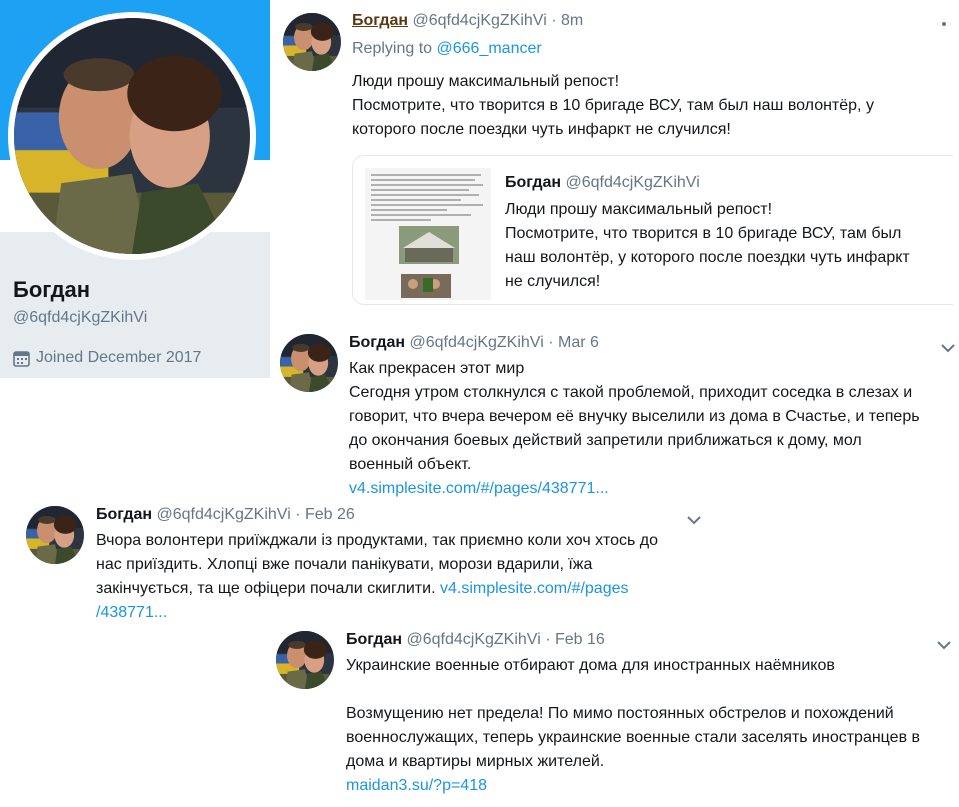 This screenshot has height=807, width=959. I want to click on quoted-tweet-header: Богдан @6qfd4cjKgZKihVi, so click(602, 183).